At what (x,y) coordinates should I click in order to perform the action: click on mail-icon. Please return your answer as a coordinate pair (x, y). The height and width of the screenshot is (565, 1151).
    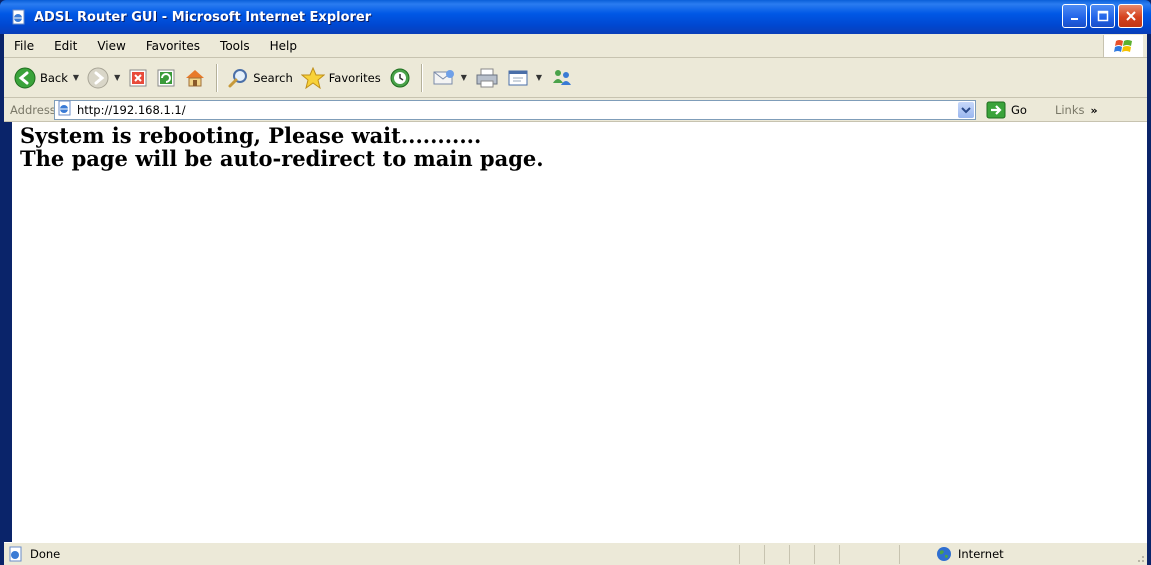
    Looking at the image, I should click on (443, 76).